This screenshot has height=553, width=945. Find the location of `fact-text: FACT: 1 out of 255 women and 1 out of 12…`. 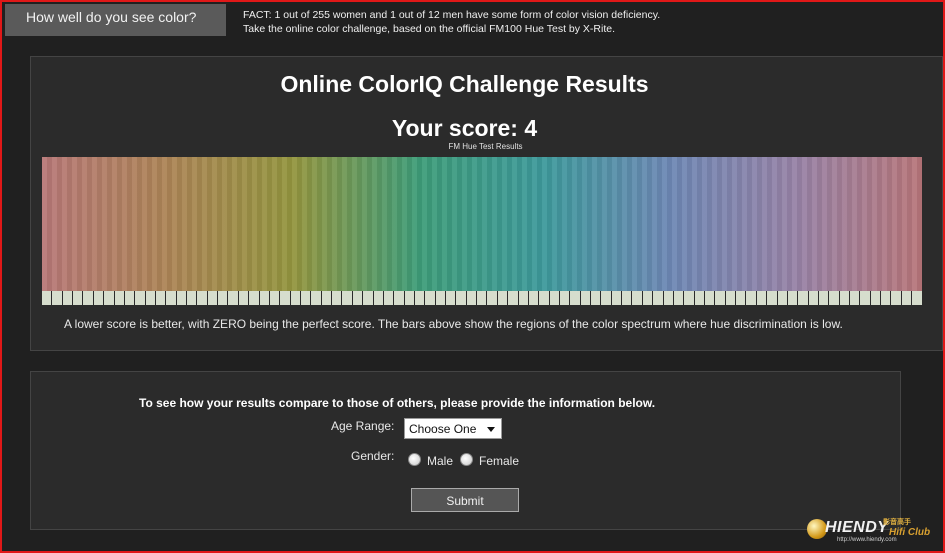

fact-text: FACT: 1 out of 255 women and 1 out of 12… is located at coordinates (451, 22).